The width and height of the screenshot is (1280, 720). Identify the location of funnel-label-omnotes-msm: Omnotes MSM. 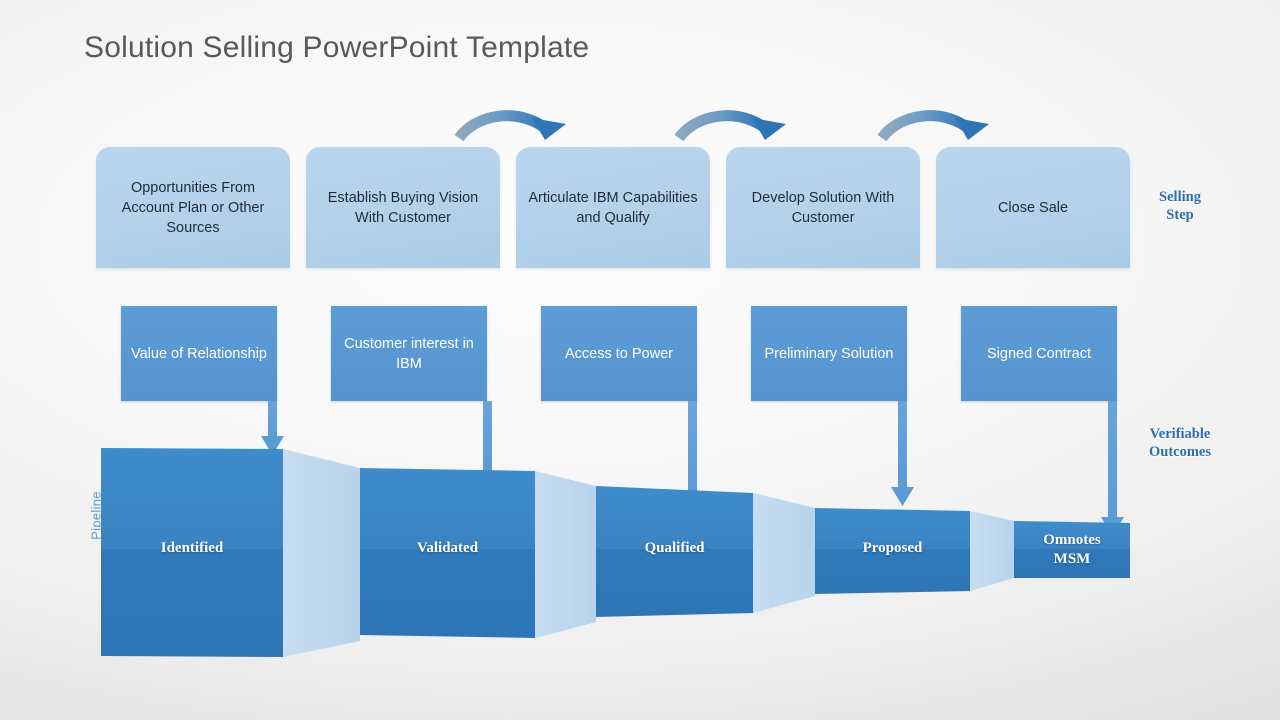
(1072, 549).